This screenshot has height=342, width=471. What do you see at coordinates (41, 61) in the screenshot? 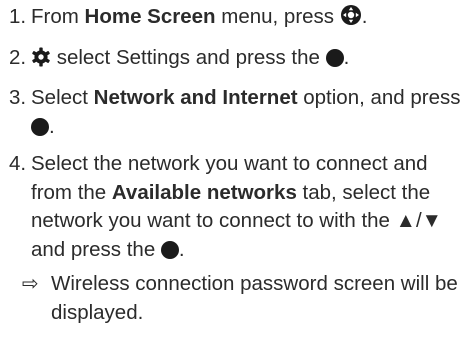
I see `gear-icon` at bounding box center [41, 61].